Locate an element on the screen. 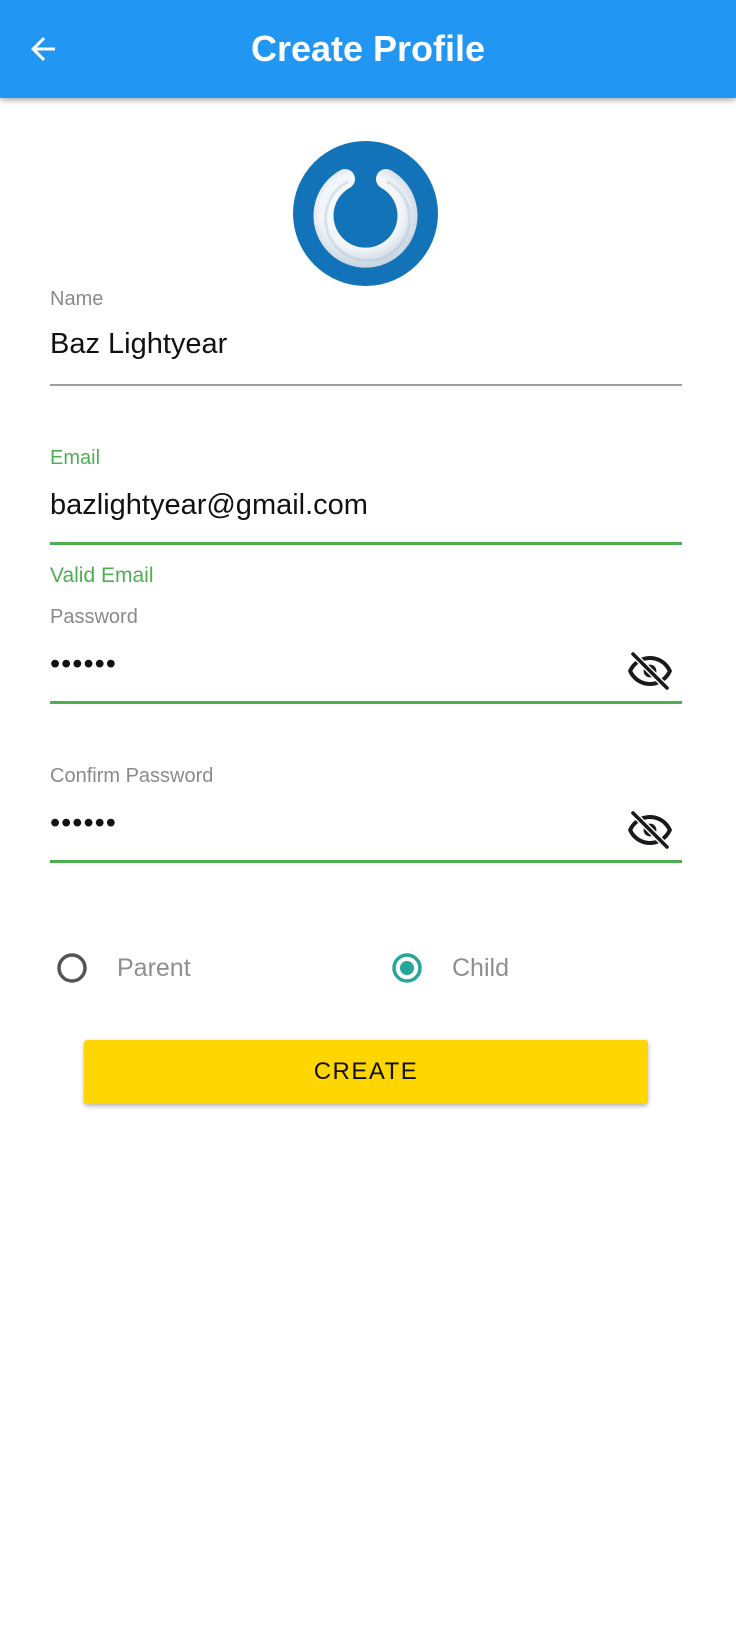 This screenshot has width=736, height=1638. radio-child: Child is located at coordinates (449, 968).